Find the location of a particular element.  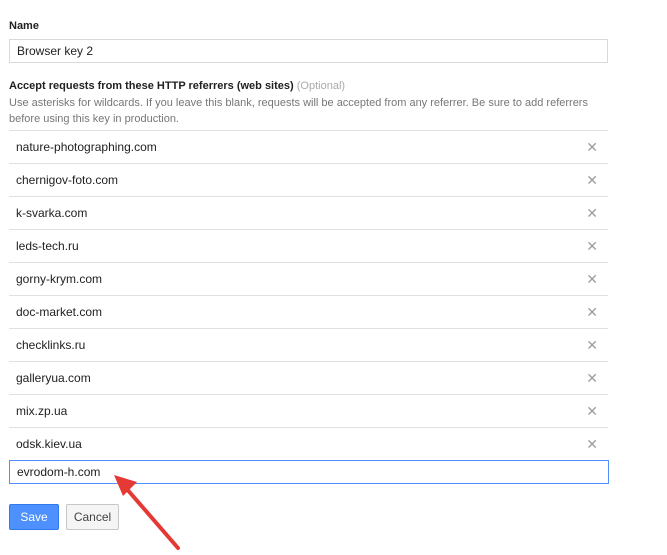

referrer-row: nature-photographing.com ✕ is located at coordinates (308, 147).